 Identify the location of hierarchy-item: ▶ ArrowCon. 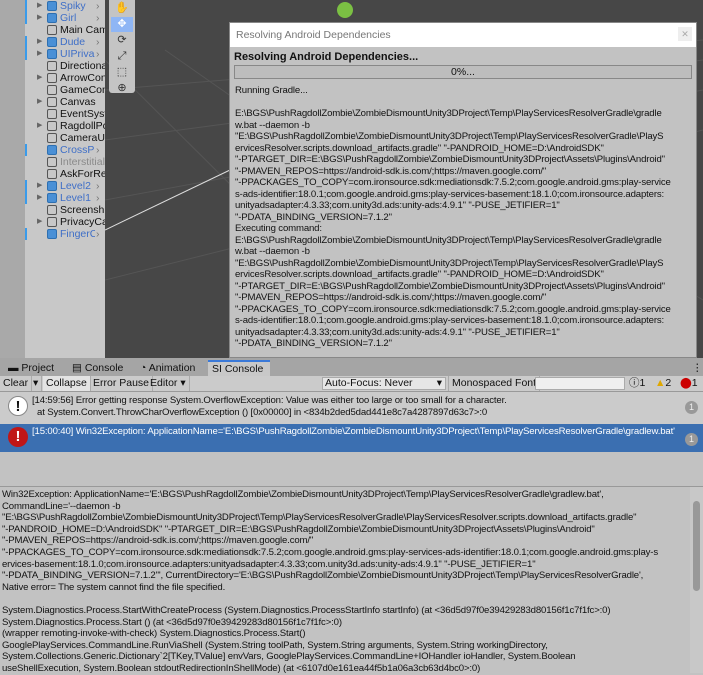
(66, 78).